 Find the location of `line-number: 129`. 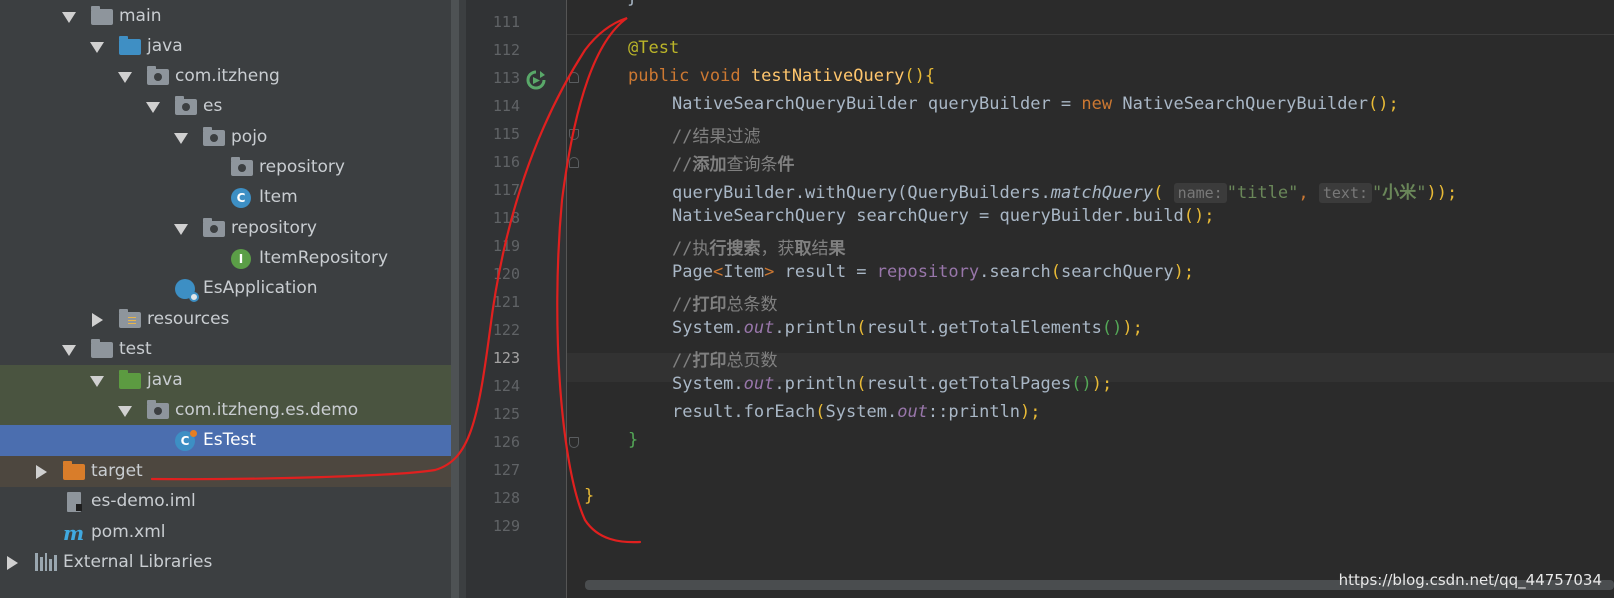

line-number: 129 is located at coordinates (506, 526).